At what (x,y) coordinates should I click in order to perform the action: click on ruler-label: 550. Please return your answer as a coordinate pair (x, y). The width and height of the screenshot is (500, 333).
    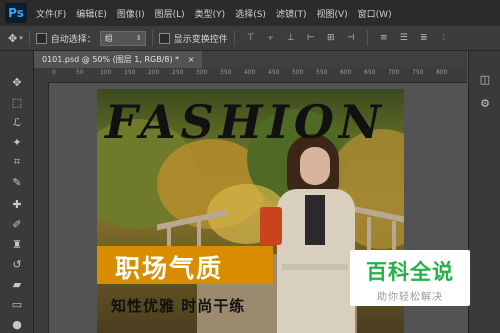
    Looking at the image, I should click on (322, 72).